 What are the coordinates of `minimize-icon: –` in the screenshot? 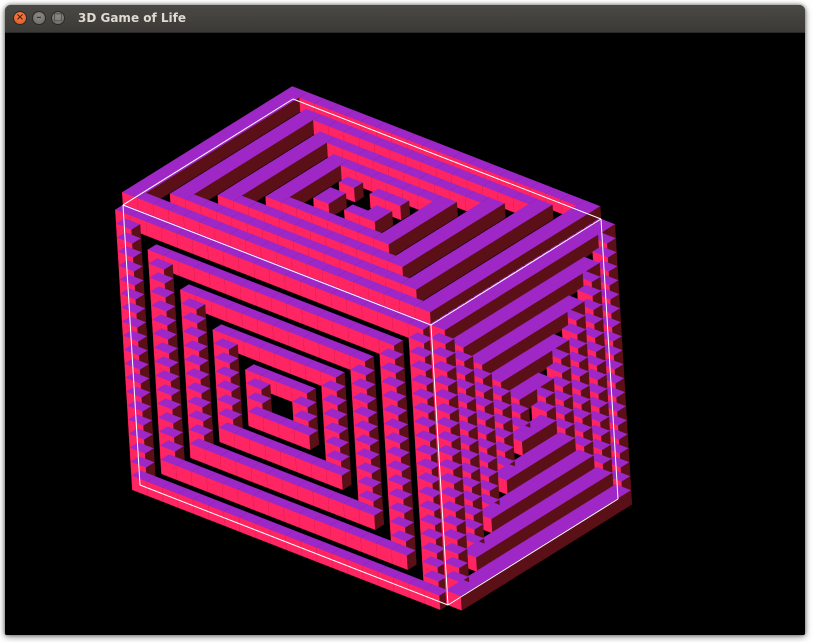 It's located at (39, 17).